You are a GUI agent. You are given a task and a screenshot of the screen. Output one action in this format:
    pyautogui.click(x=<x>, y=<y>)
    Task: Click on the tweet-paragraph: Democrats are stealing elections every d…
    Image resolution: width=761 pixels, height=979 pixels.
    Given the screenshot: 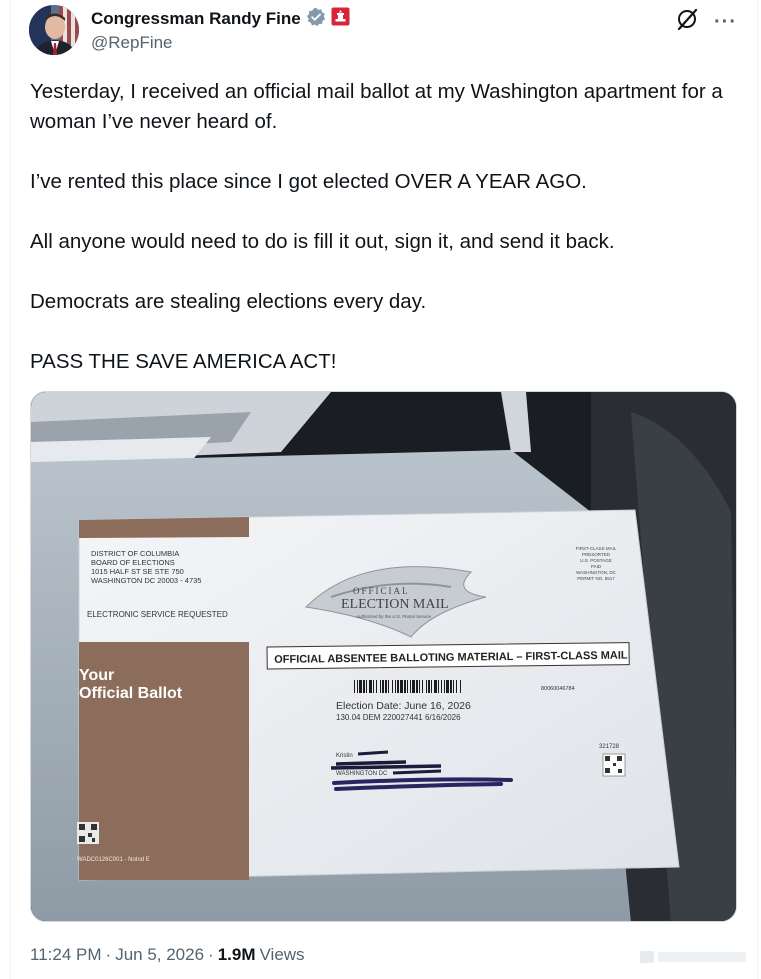 What is the action you would take?
    pyautogui.click(x=228, y=301)
    